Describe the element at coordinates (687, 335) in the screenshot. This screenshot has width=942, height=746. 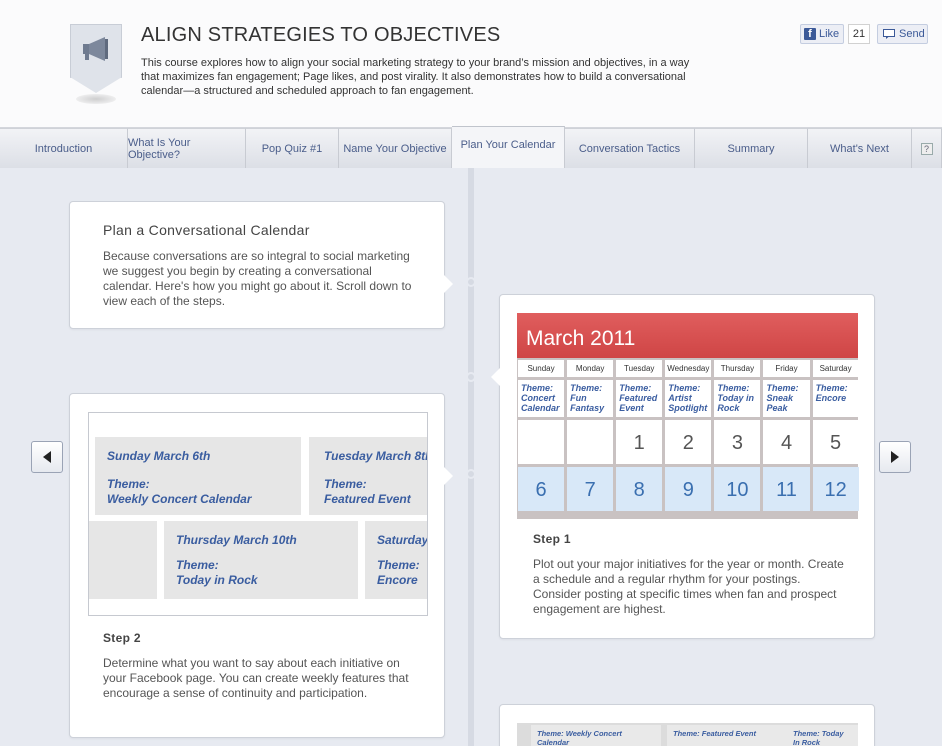
I see `calendar-header: March 2011` at that location.